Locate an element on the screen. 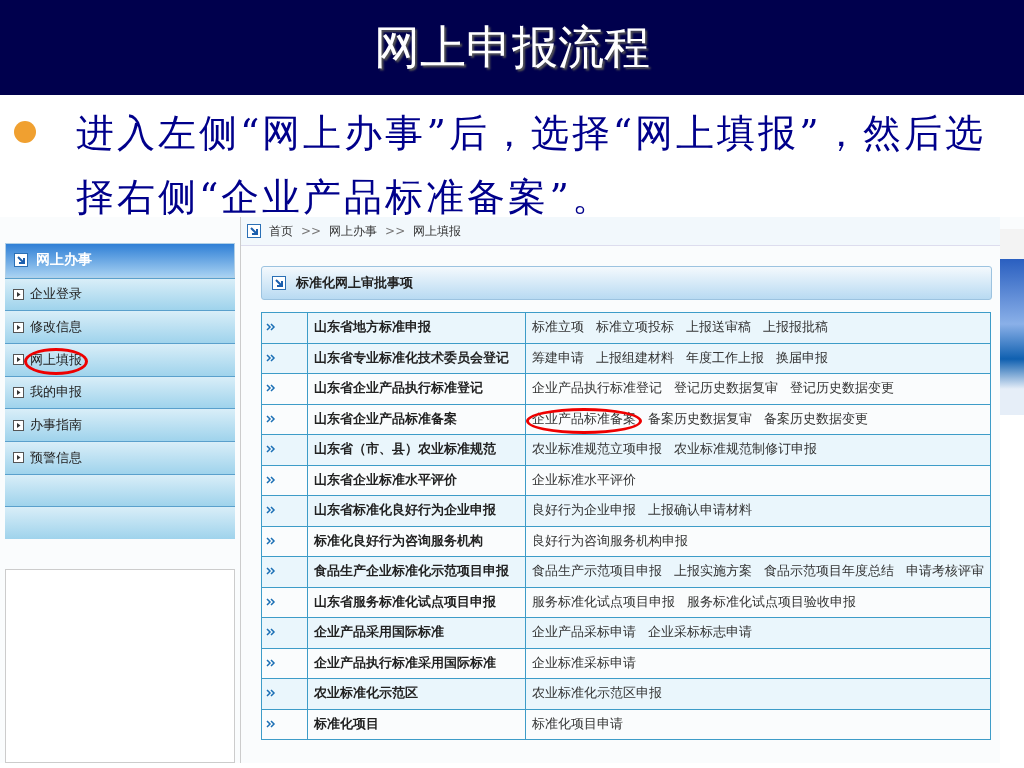  sidebar-item-label: 我的申报 is located at coordinates (56, 392).